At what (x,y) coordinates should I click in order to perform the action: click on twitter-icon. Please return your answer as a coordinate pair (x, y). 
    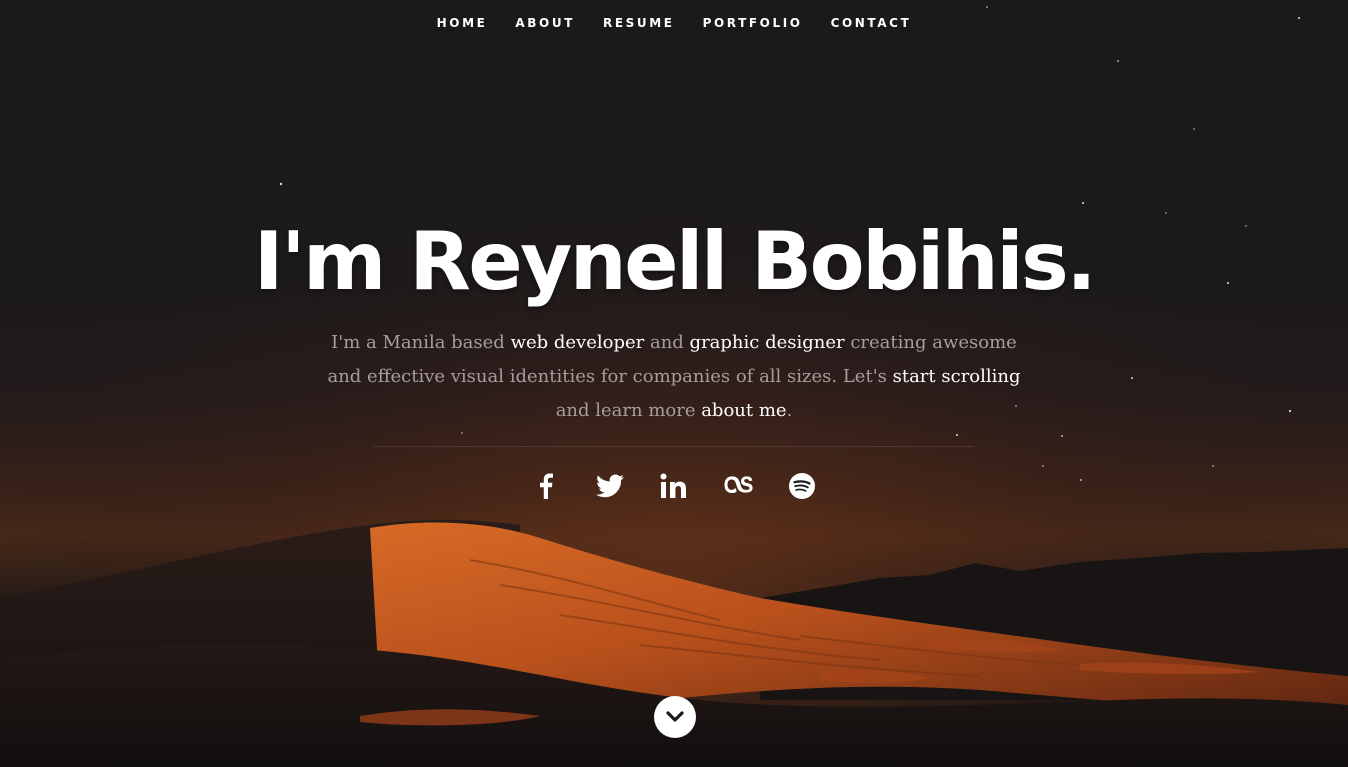
    Looking at the image, I should click on (610, 486).